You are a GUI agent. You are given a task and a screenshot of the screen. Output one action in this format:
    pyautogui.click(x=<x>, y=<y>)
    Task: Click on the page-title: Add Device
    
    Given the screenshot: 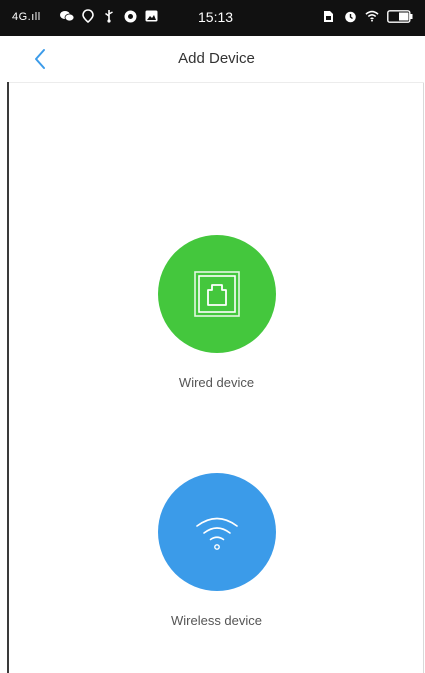 What is the action you would take?
    pyautogui.click(x=216, y=58)
    